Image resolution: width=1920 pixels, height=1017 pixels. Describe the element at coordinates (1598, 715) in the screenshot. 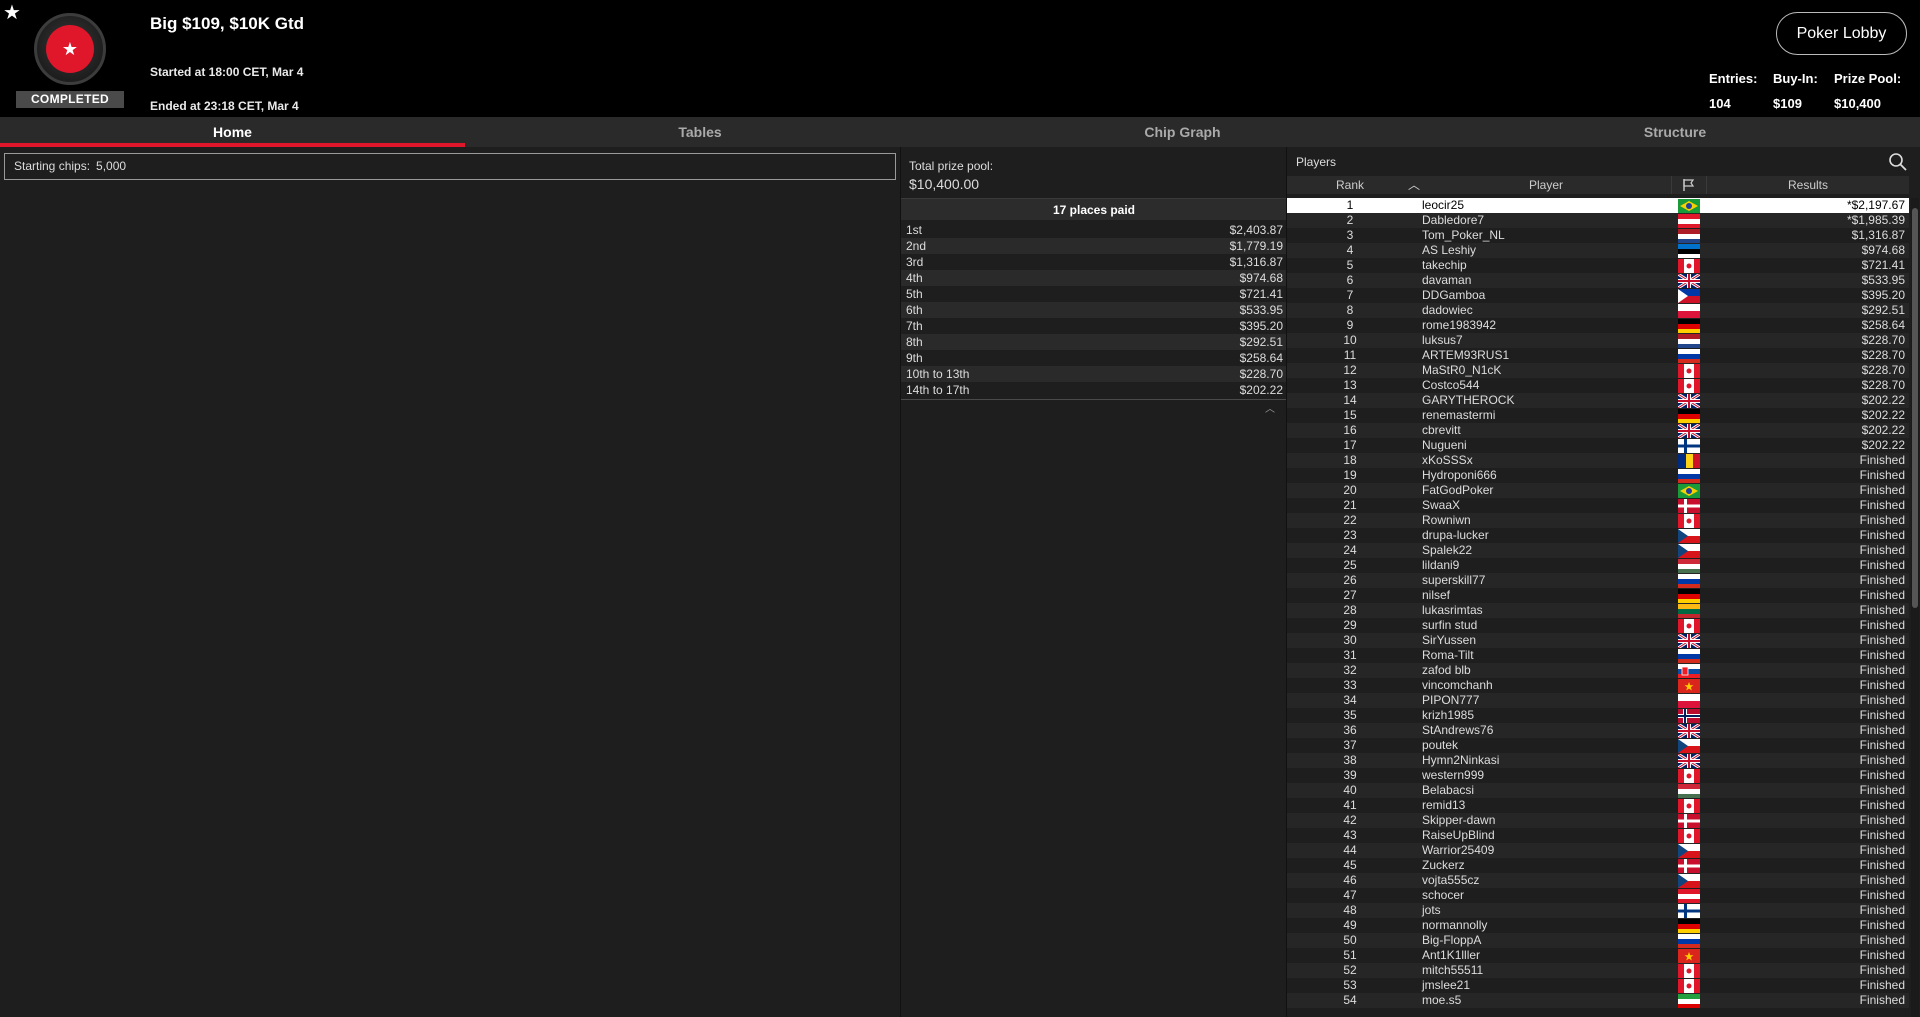

I see `player-row: 35 krizh1985 Finished` at that location.